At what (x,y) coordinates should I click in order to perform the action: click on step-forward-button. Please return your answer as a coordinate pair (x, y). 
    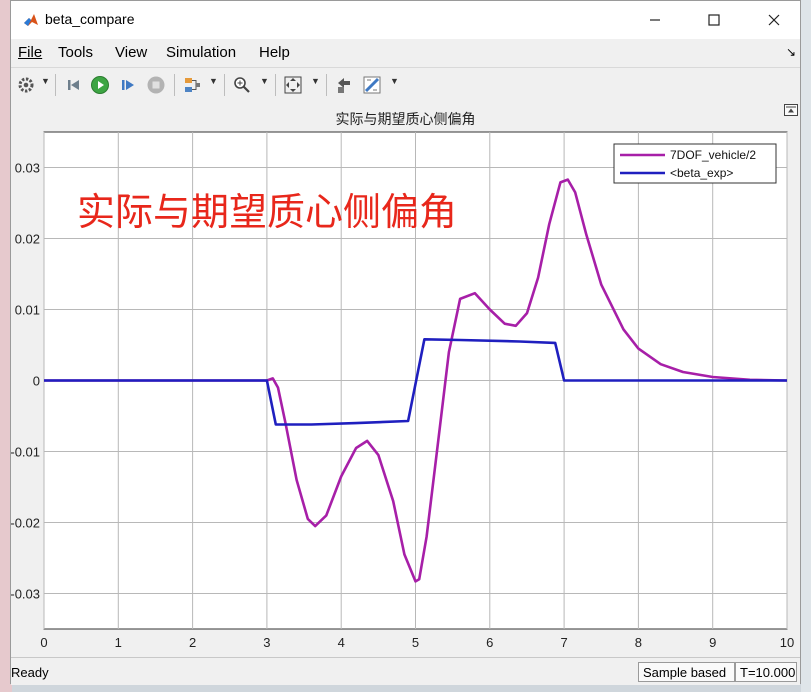
    Looking at the image, I should click on (128, 85).